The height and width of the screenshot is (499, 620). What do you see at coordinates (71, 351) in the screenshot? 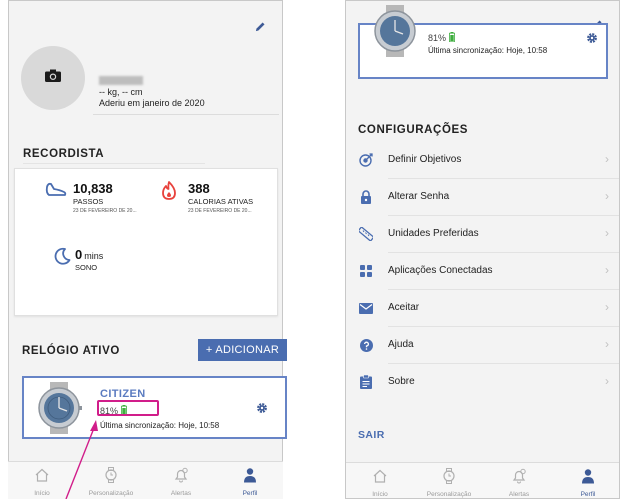
I see `active-watch-title: RELÓGIO ATIVO` at bounding box center [71, 351].